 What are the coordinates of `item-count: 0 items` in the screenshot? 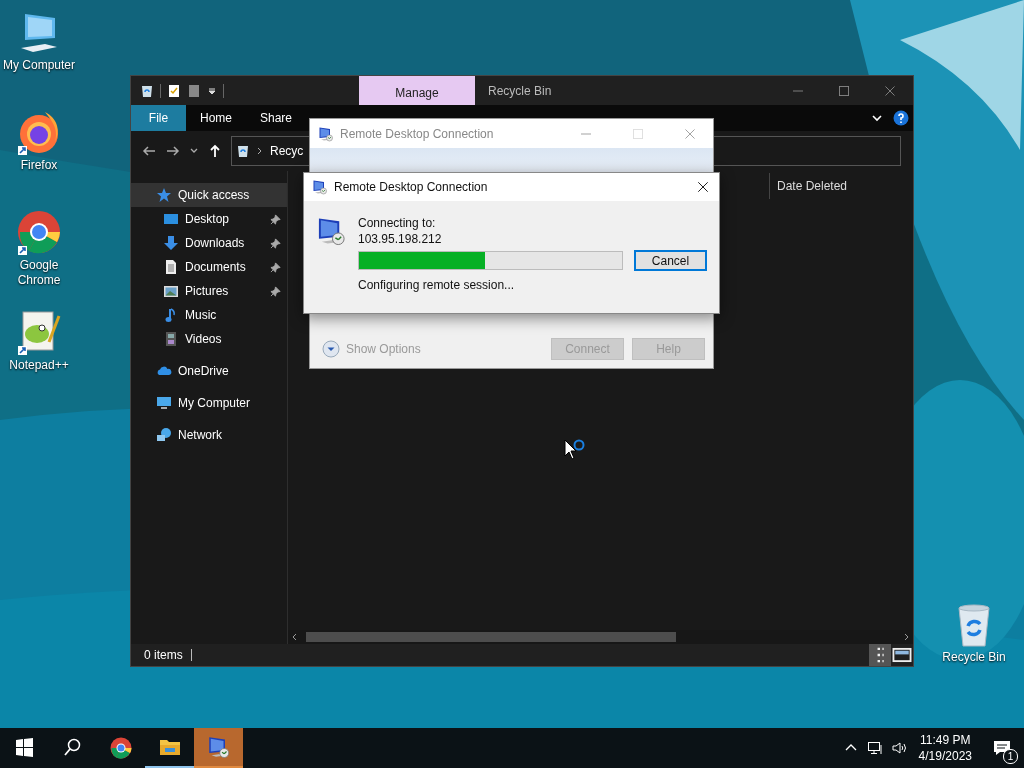 It's located at (161, 655).